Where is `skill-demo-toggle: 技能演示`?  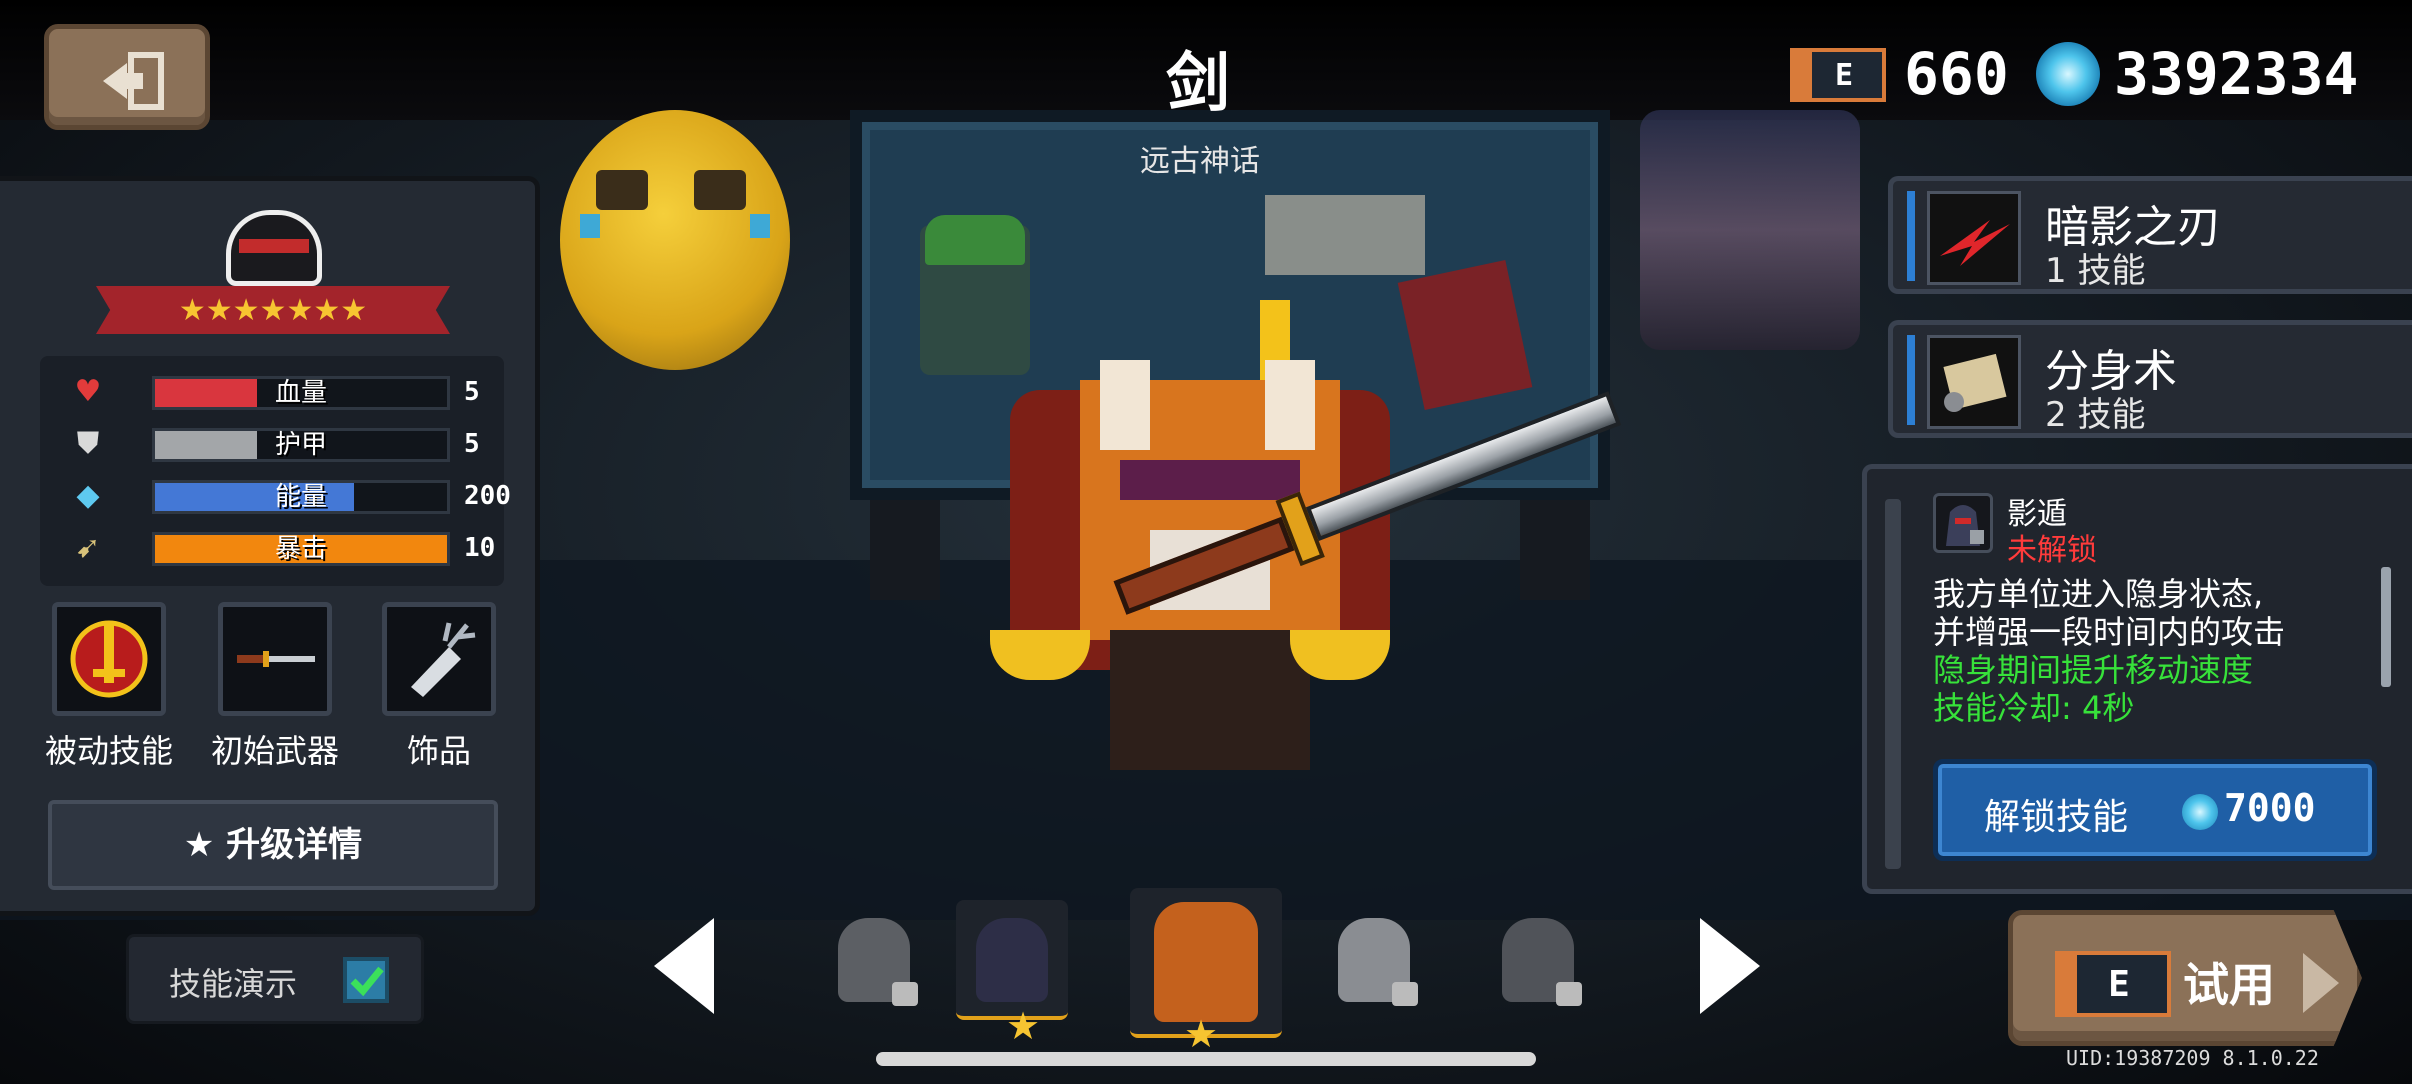
skill-demo-toggle: 技能演示 is located at coordinates (275, 979).